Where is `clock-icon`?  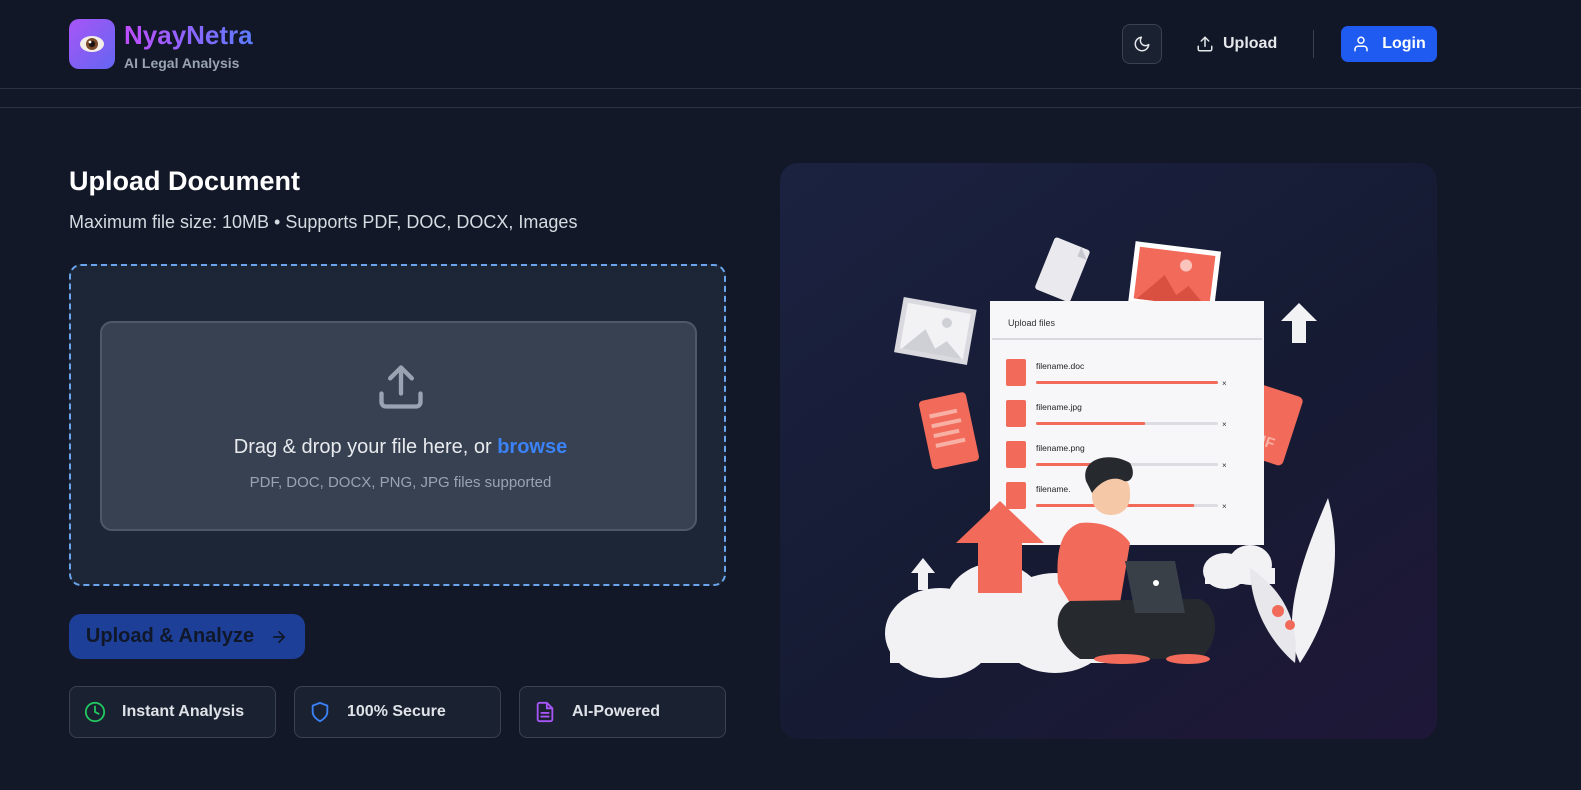
clock-icon is located at coordinates (95, 712).